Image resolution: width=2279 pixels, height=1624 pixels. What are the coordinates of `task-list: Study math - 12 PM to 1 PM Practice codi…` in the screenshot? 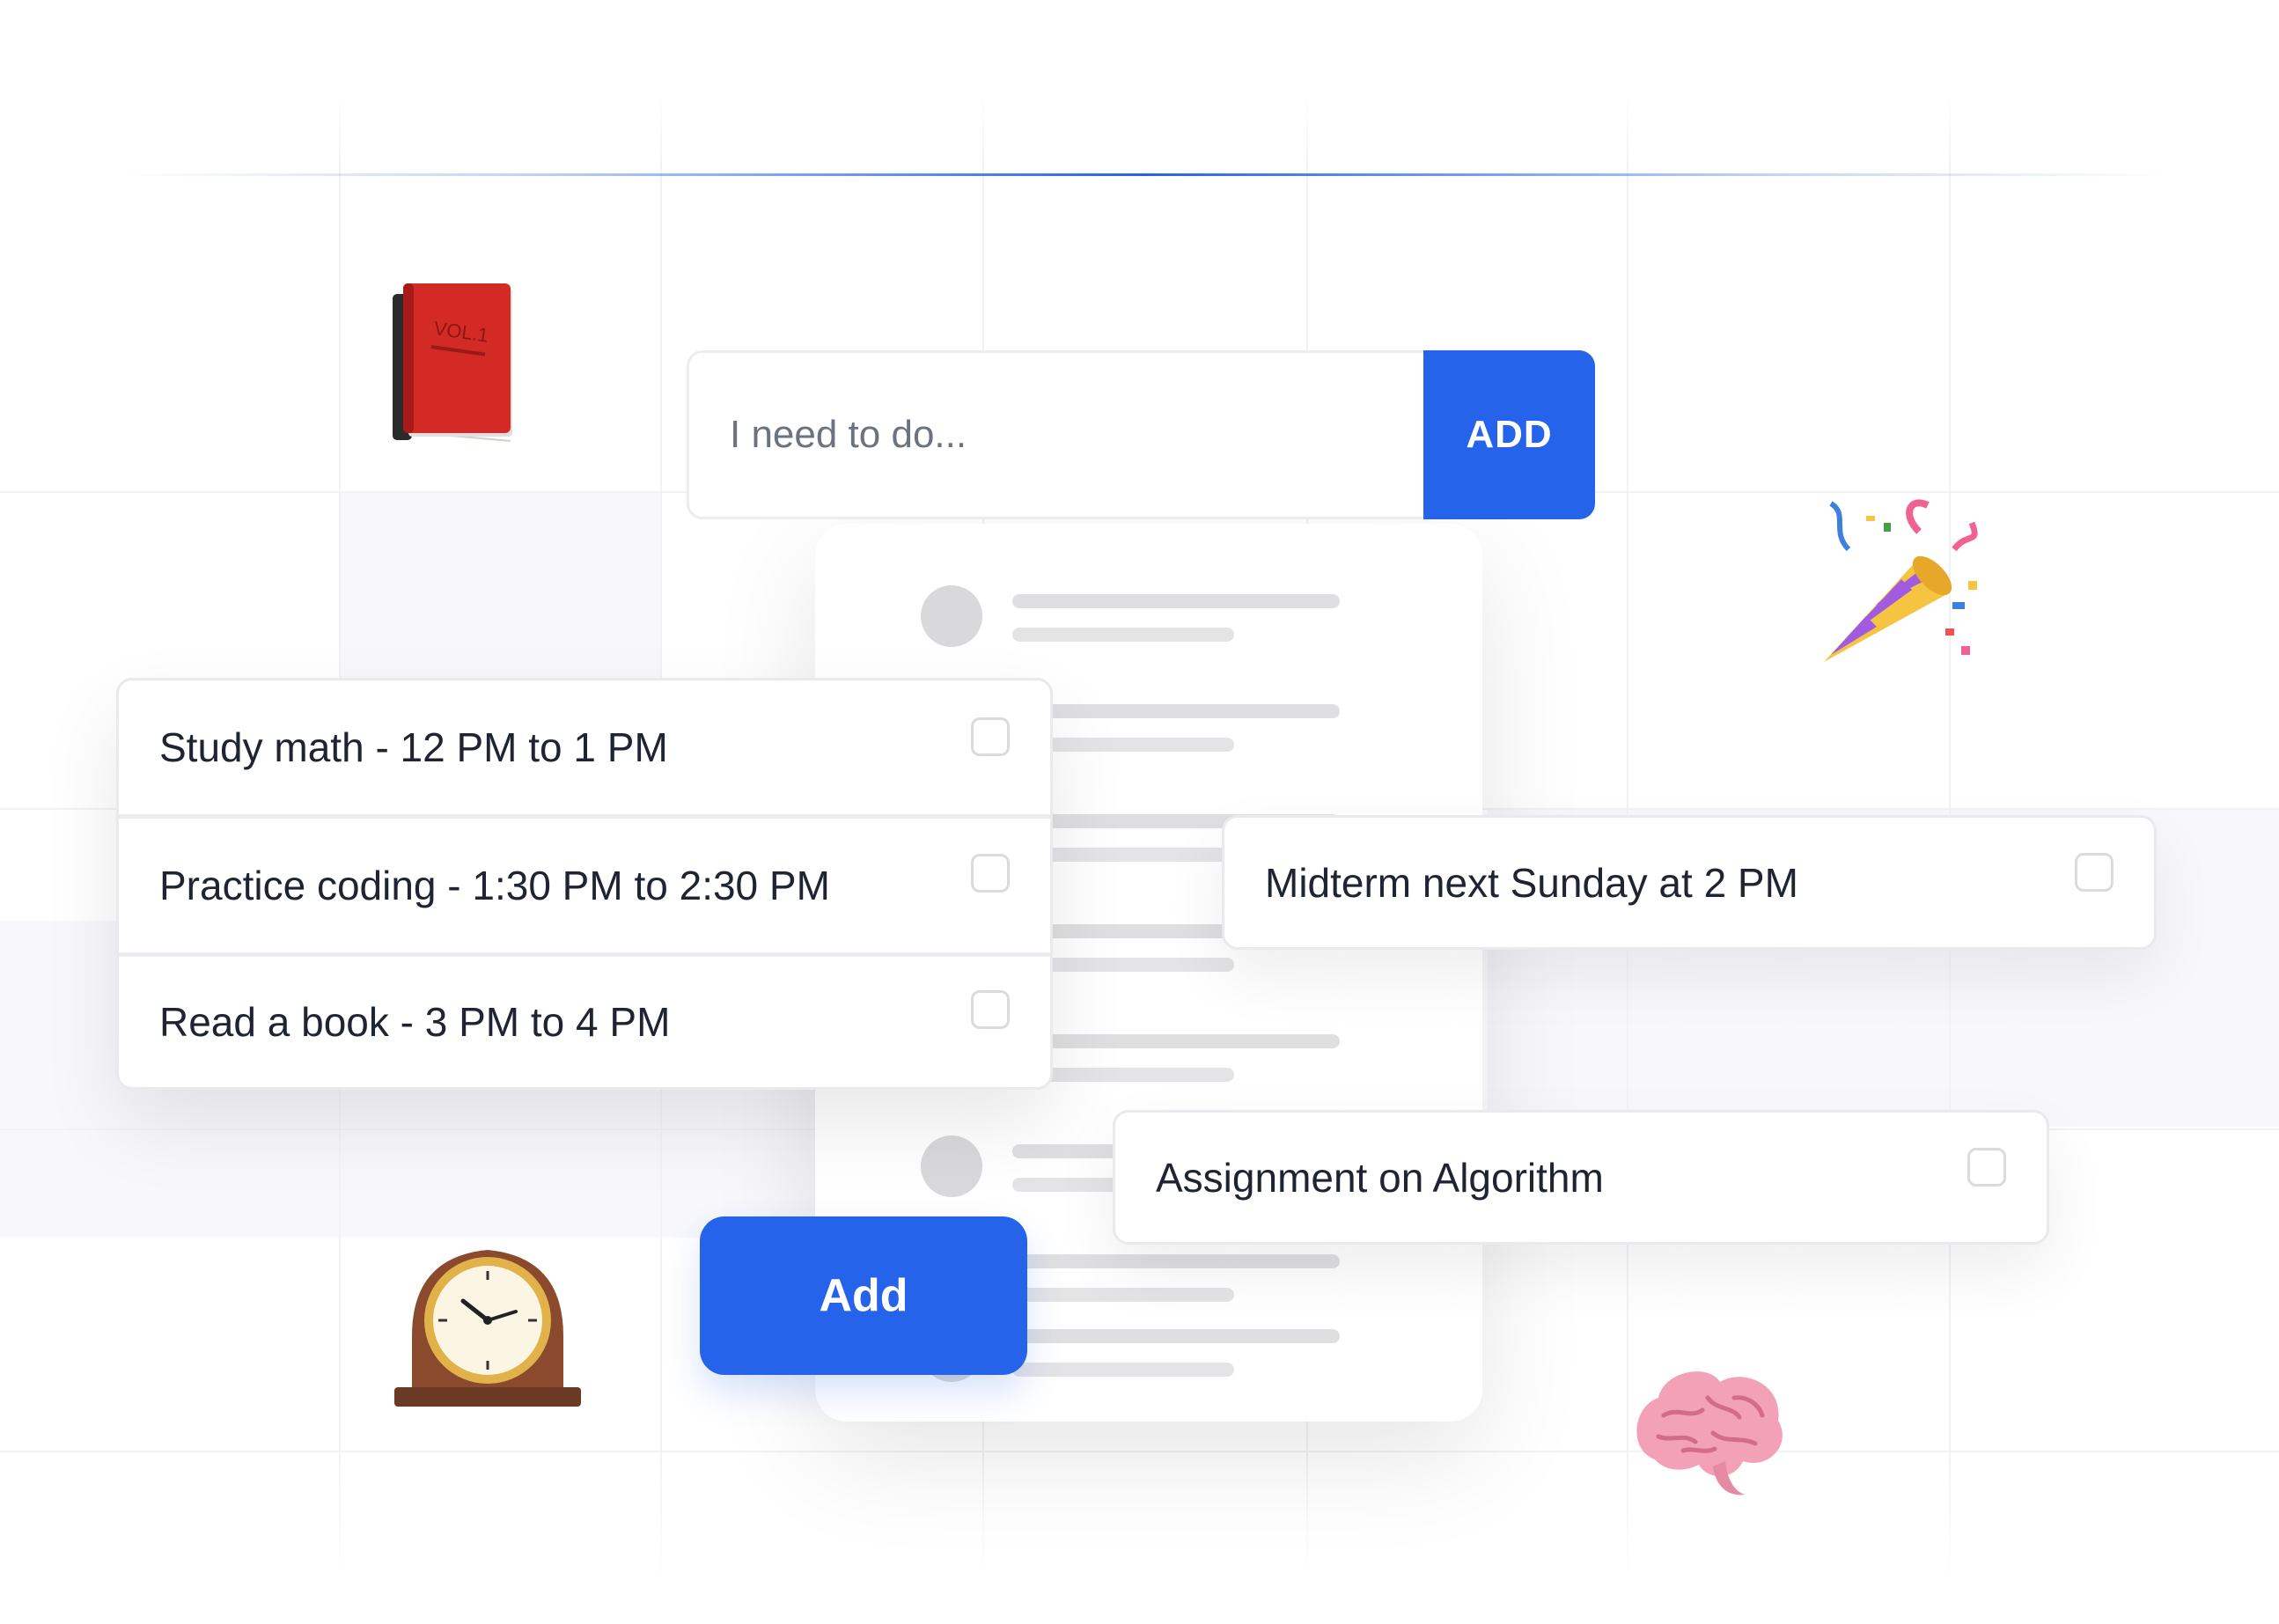 It's located at (584, 884).